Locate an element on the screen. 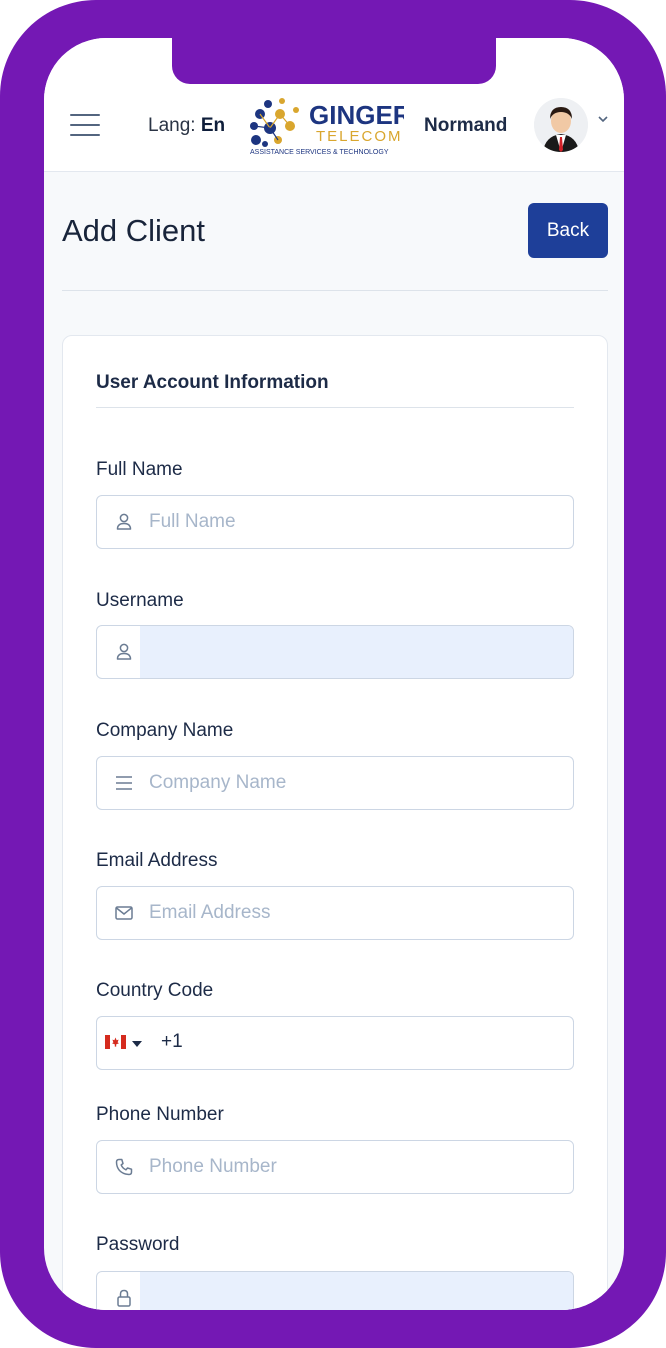 Image resolution: width=666 pixels, height=1348 pixels. section-title: User Account Information is located at coordinates (212, 382).